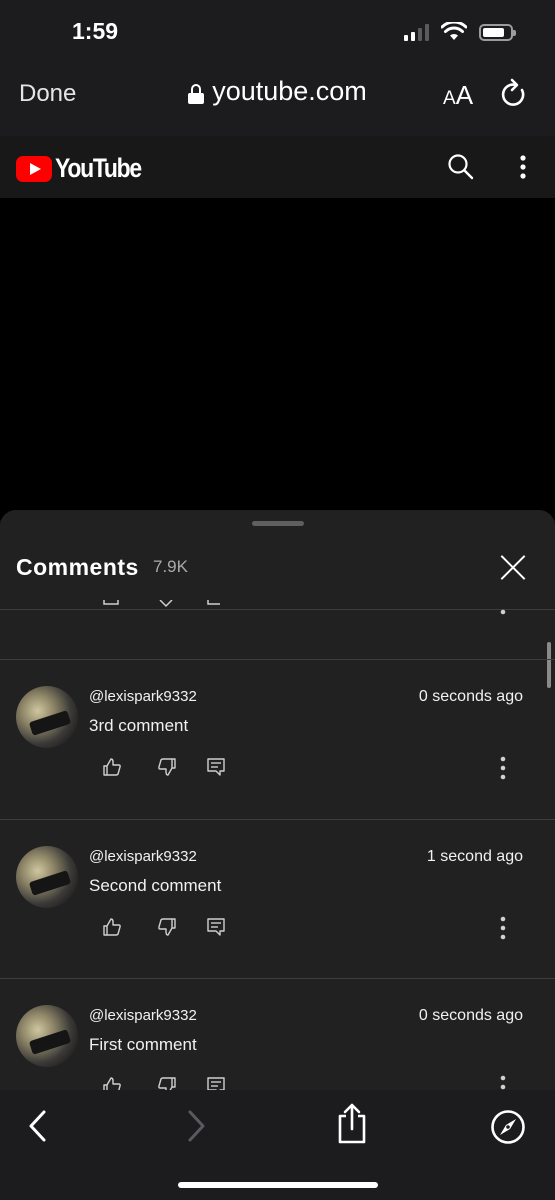 The height and width of the screenshot is (1200, 555). Describe the element at coordinates (77, 567) in the screenshot. I see `comments-title: Comments` at that location.